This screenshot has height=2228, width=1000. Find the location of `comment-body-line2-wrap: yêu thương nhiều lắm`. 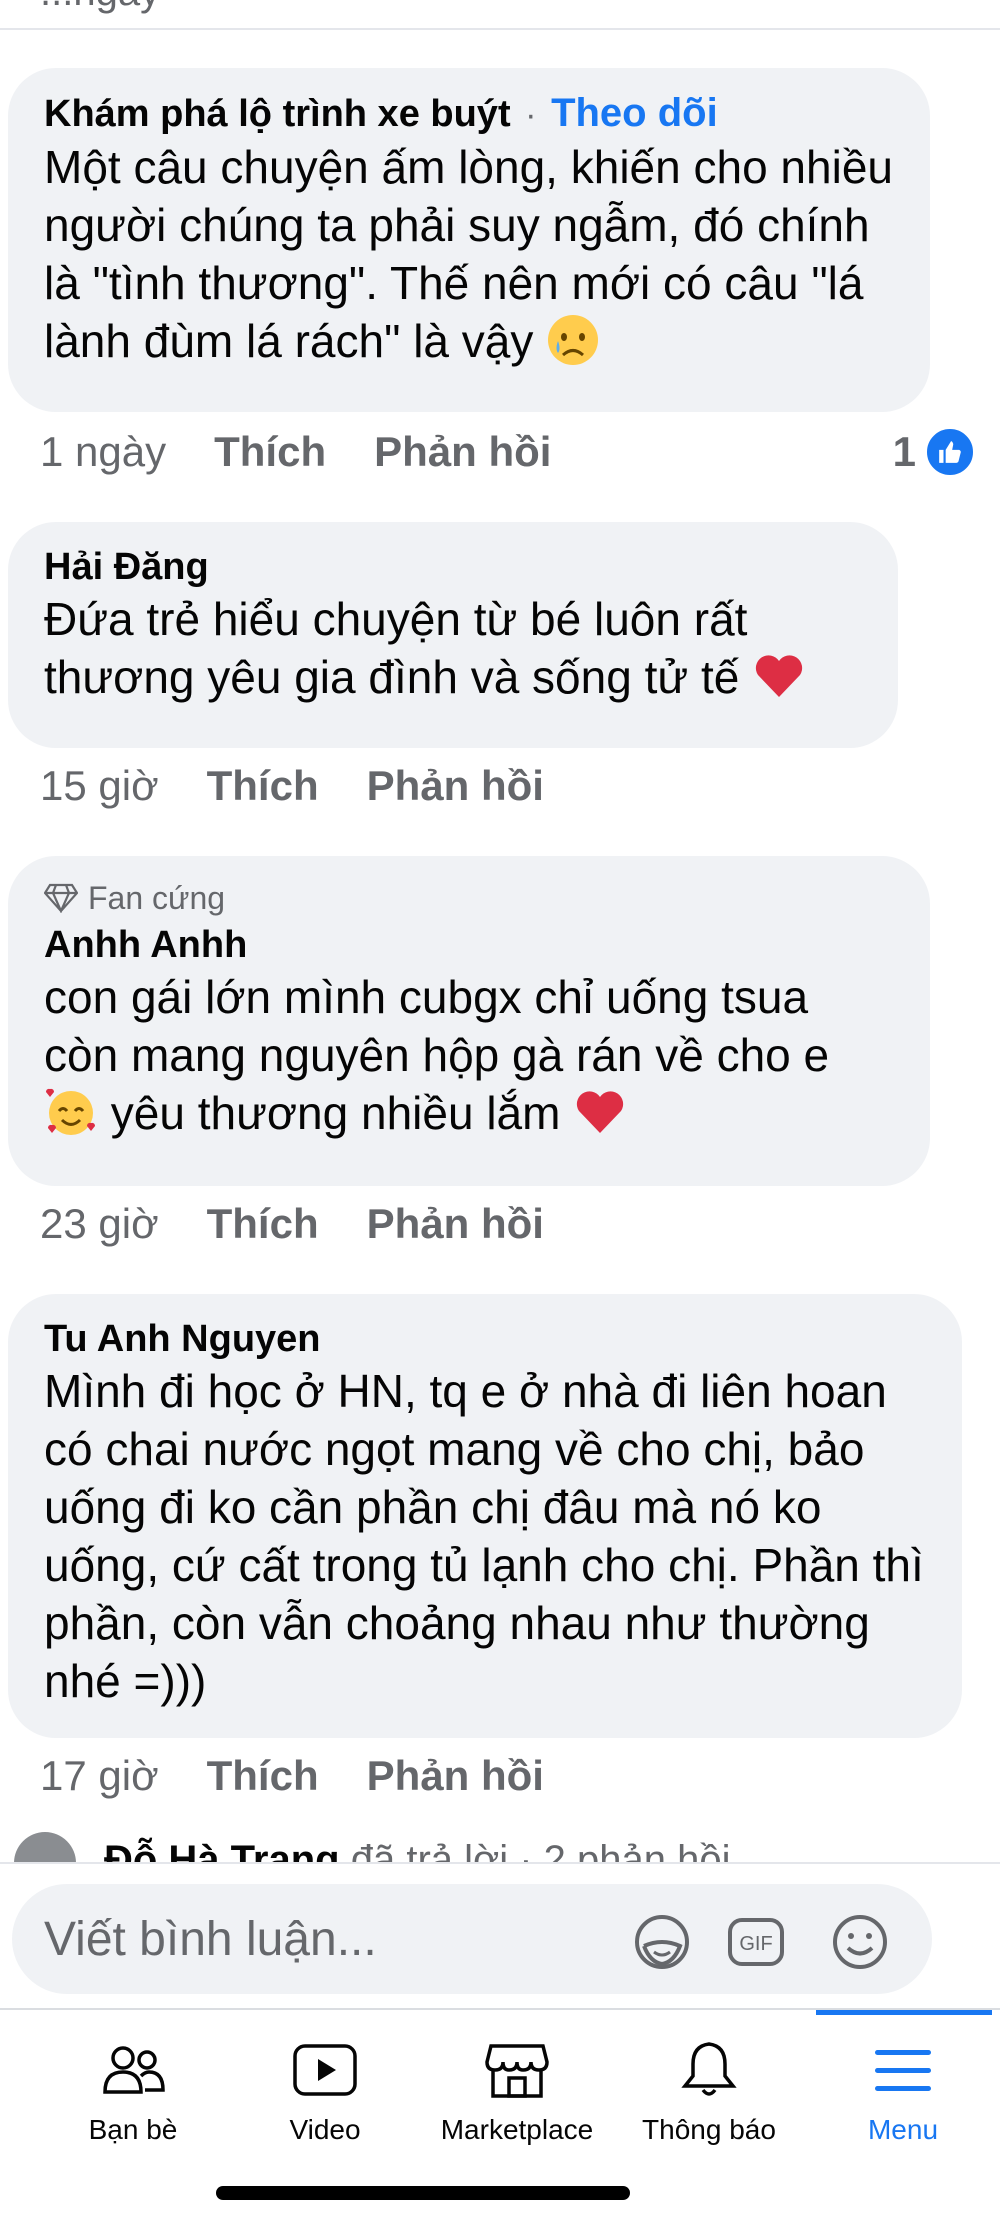

comment-body-line2-wrap: yêu thương nhiều lắm is located at coordinates (469, 1113).